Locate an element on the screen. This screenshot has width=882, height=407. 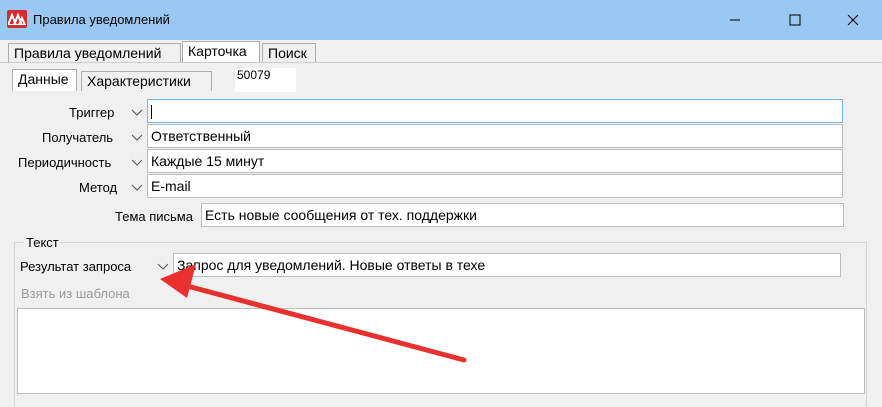
periodicity-label: Периодичность is located at coordinates (65, 162).